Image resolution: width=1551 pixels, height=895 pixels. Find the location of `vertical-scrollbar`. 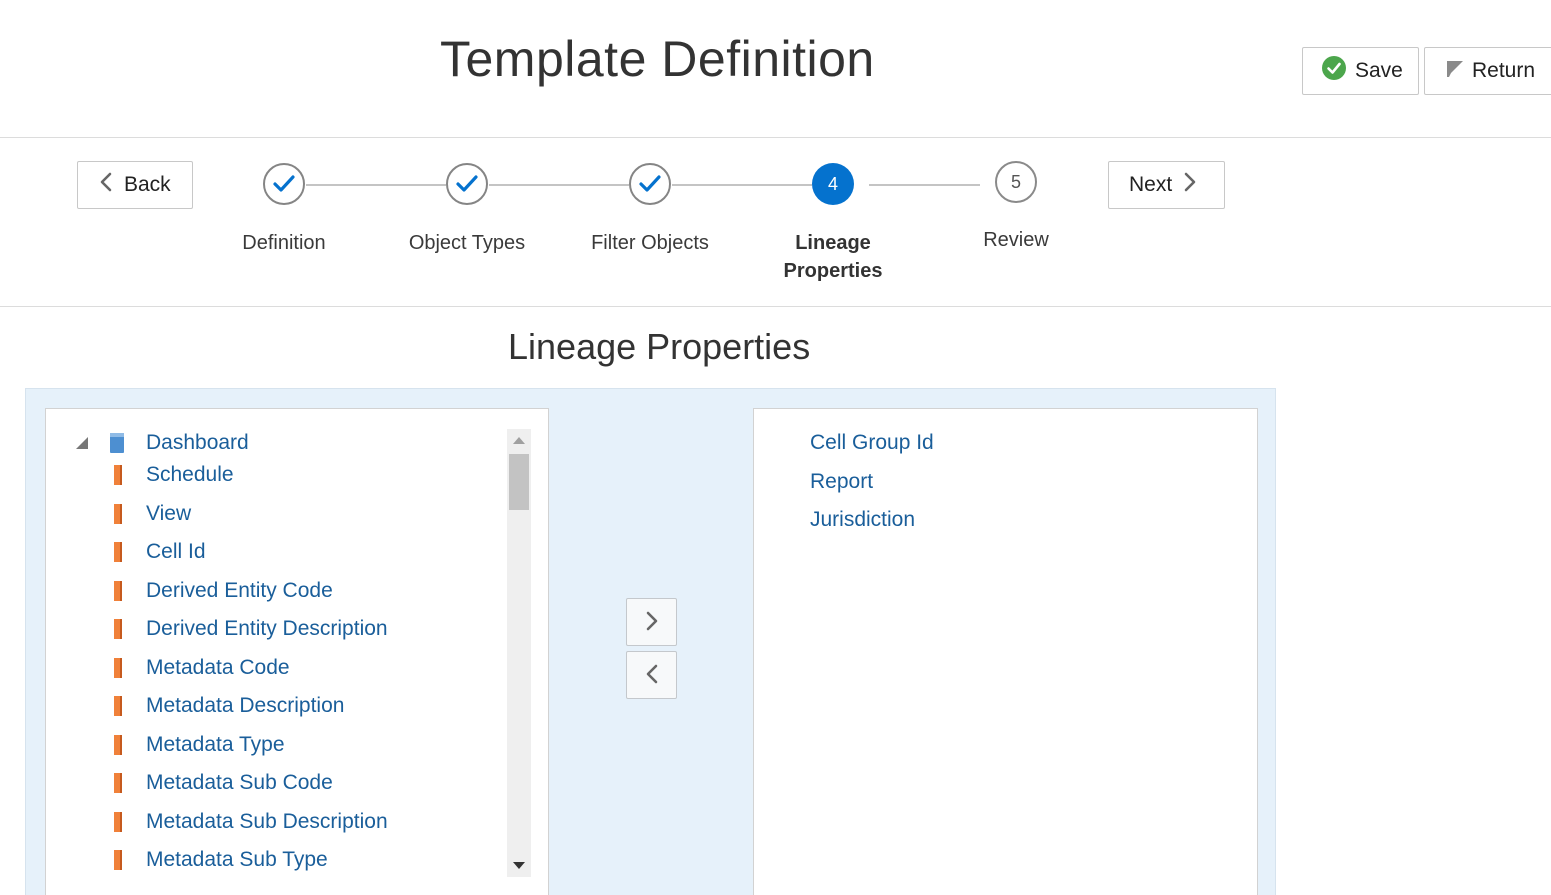

vertical-scrollbar is located at coordinates (519, 653).